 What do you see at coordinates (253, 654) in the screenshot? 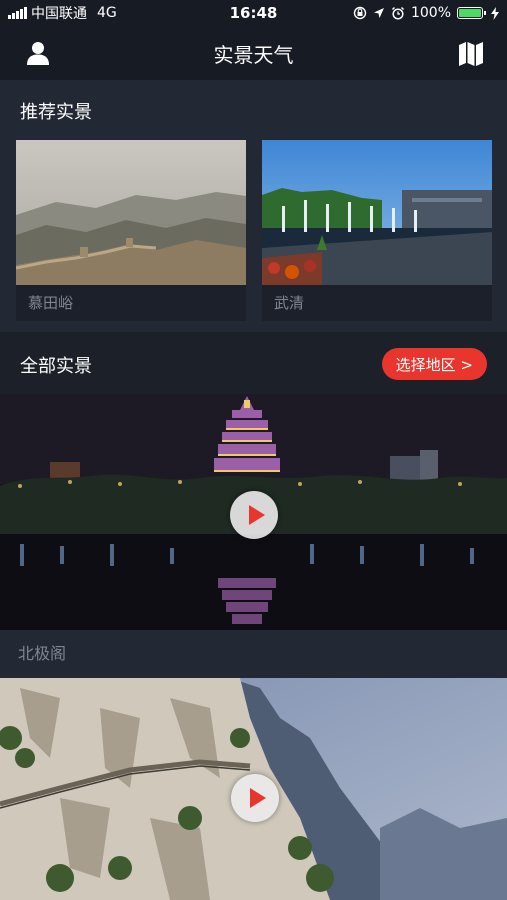
I see `scene-label-beijige: 北极阁` at bounding box center [253, 654].